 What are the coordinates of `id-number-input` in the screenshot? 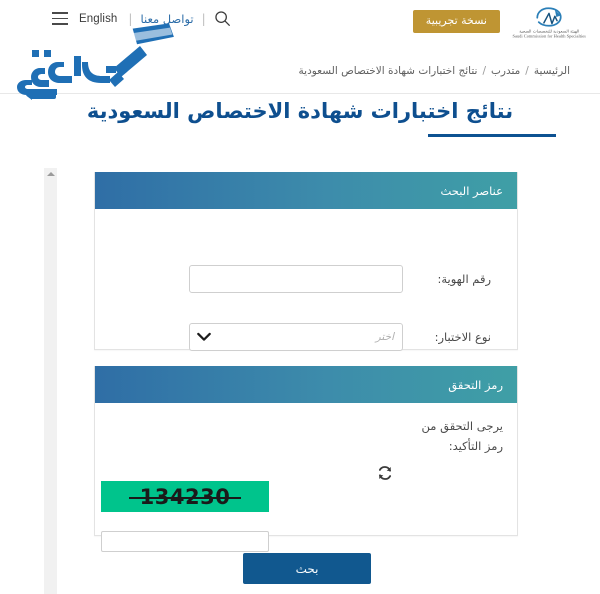 It's located at (296, 279).